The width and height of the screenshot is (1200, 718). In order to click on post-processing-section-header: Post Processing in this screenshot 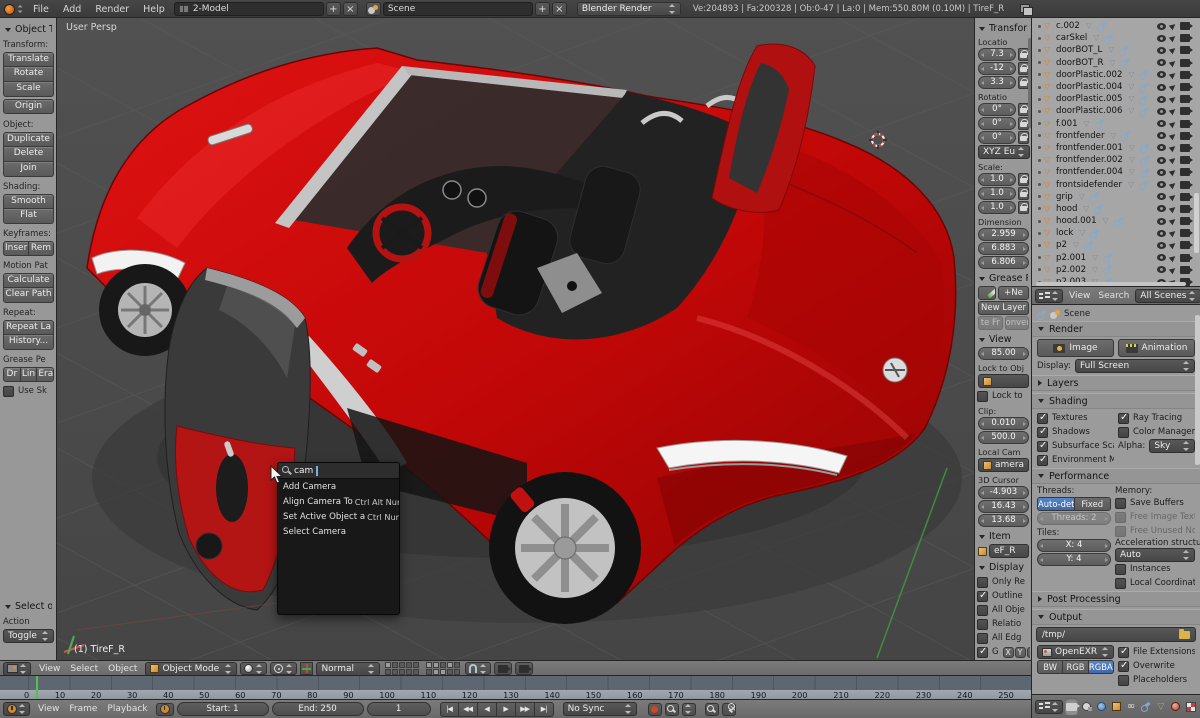, I will do `click(1116, 599)`.